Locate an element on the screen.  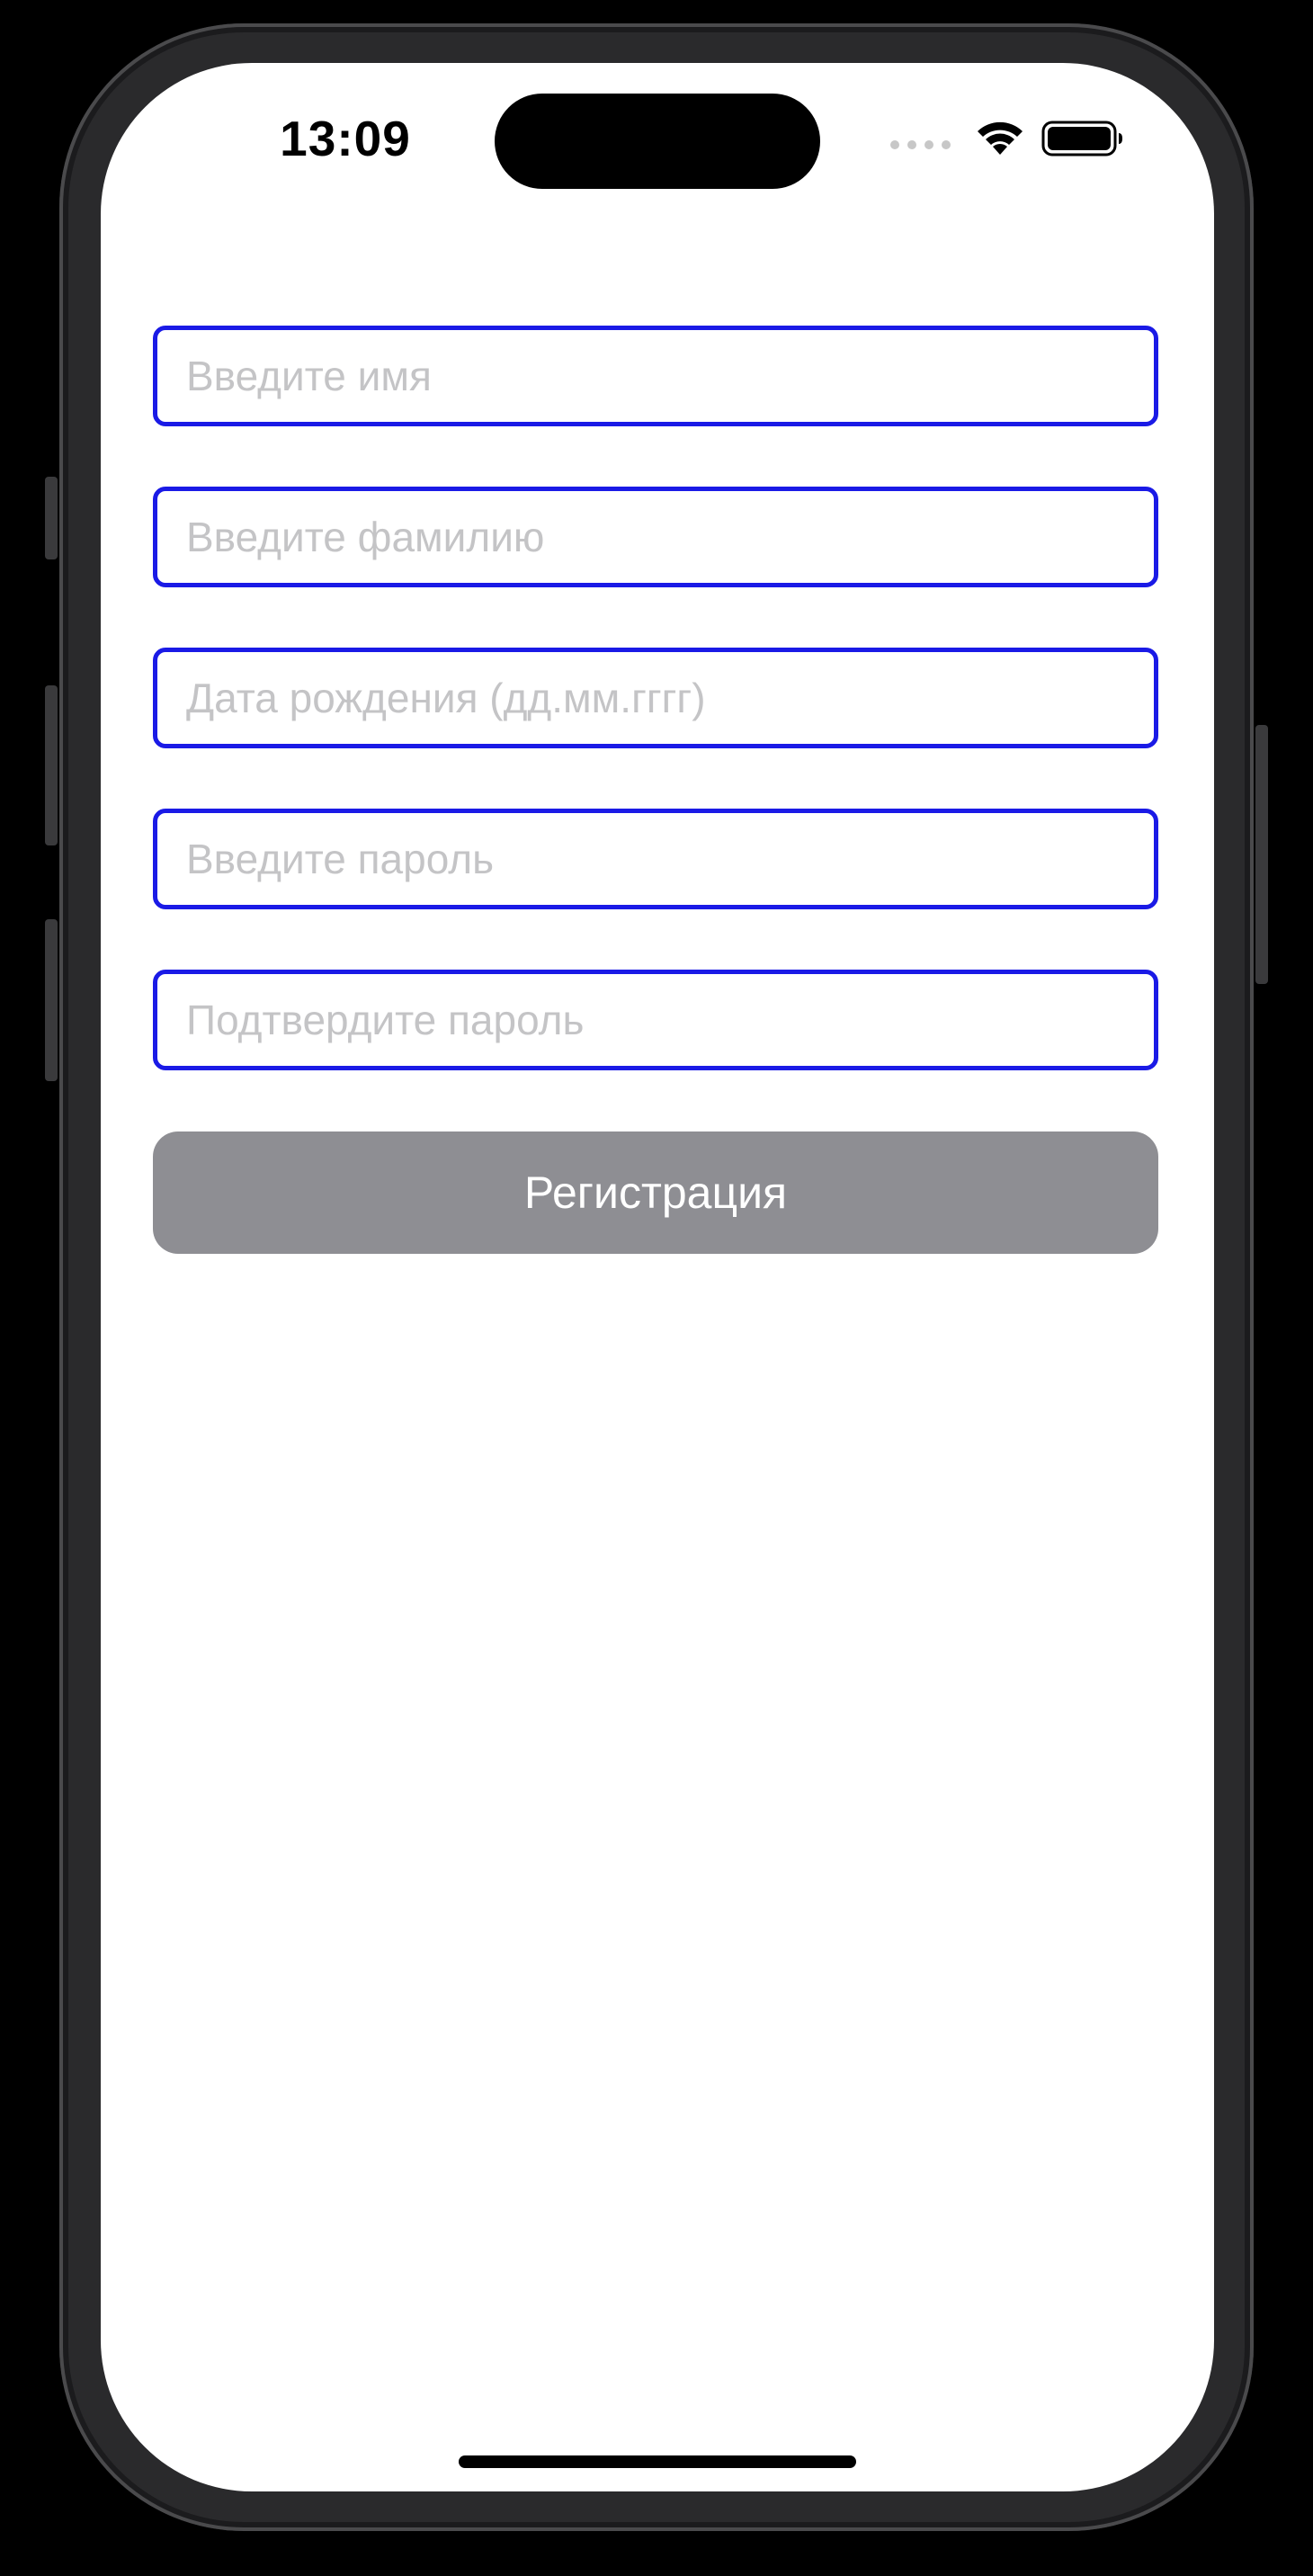
last-name-field is located at coordinates (655, 537).